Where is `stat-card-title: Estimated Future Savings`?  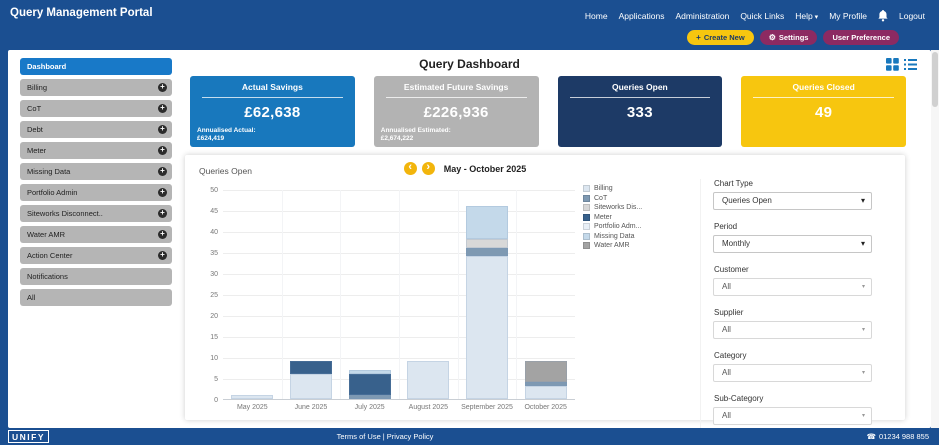
stat-card-title: Estimated Future Savings is located at coordinates (456, 87).